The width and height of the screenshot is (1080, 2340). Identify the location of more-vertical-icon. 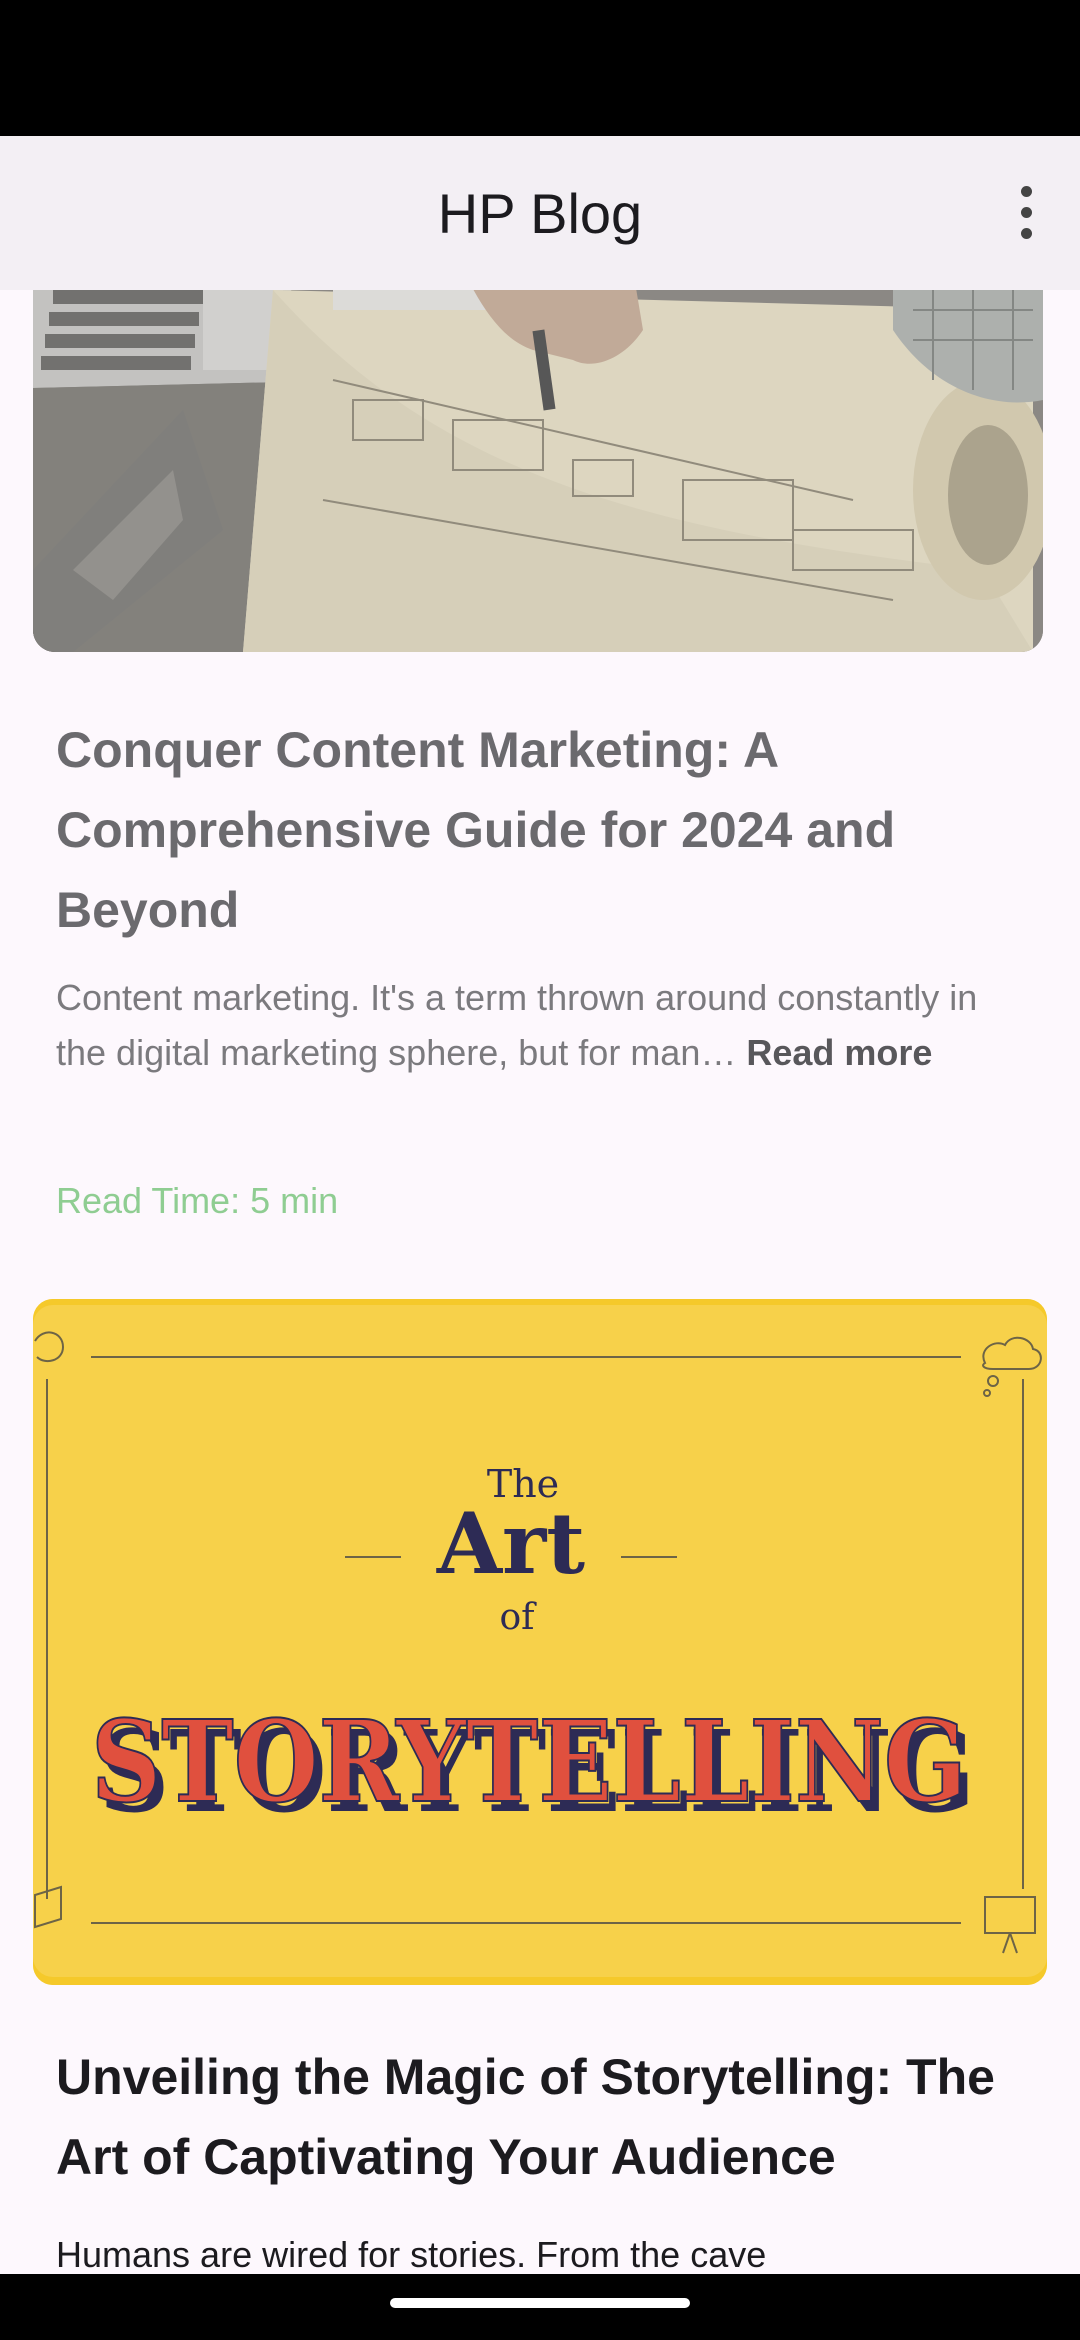
(1026, 213).